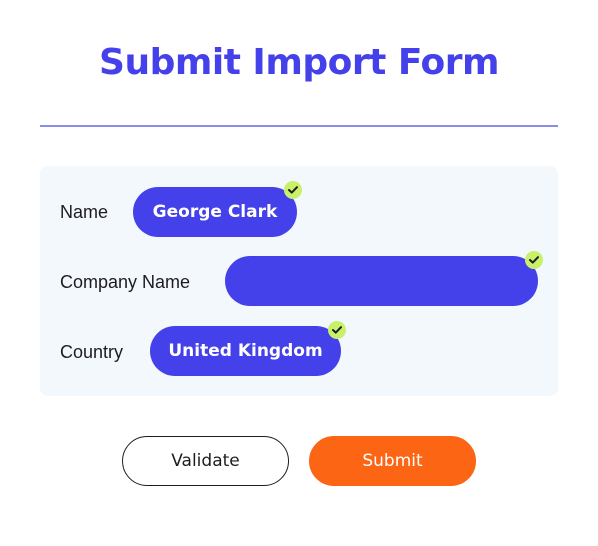 The image size is (598, 546). What do you see at coordinates (299, 62) in the screenshot?
I see `form-title: Submit Import Form` at bounding box center [299, 62].